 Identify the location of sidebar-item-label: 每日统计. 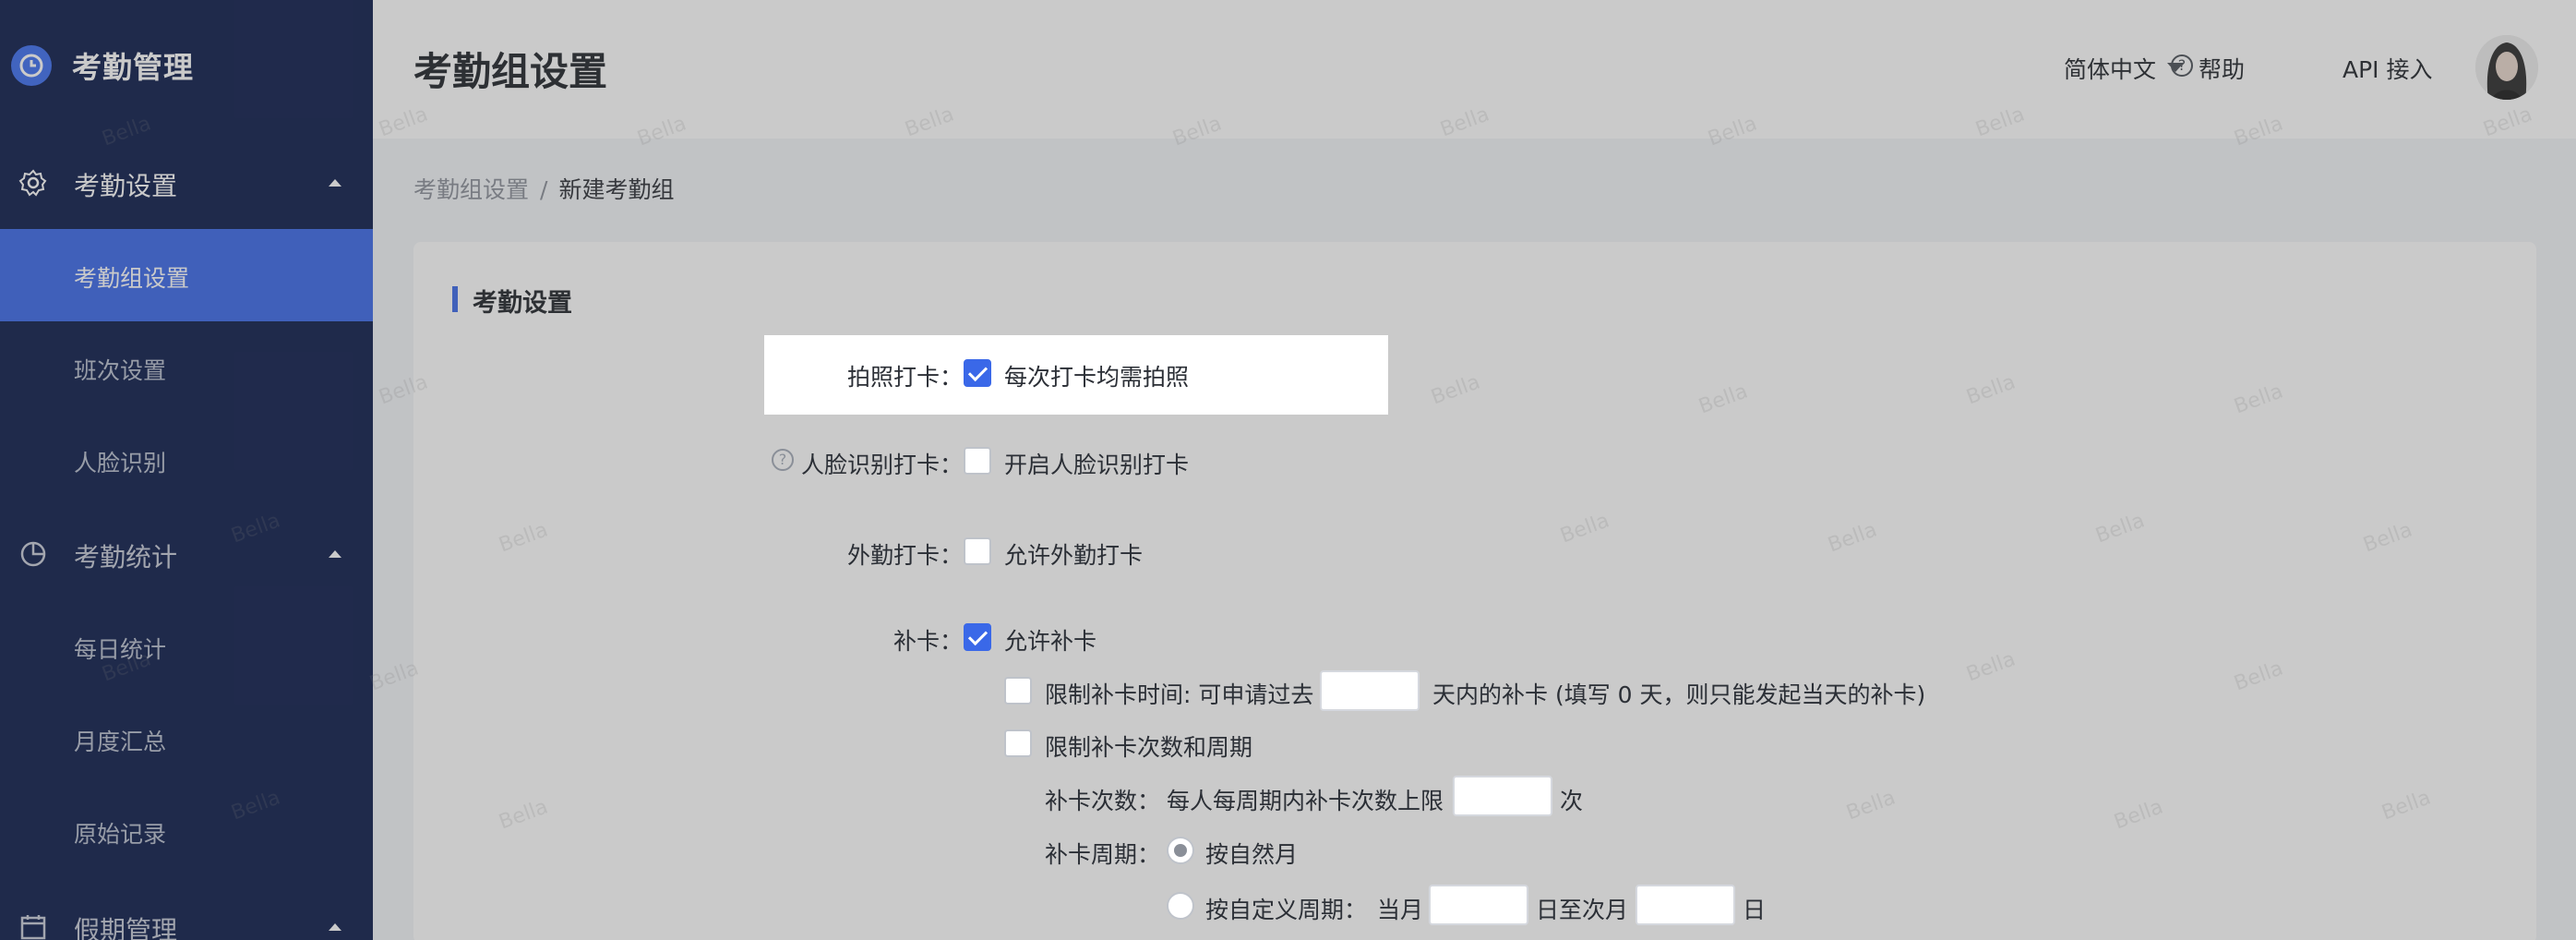
(121, 650).